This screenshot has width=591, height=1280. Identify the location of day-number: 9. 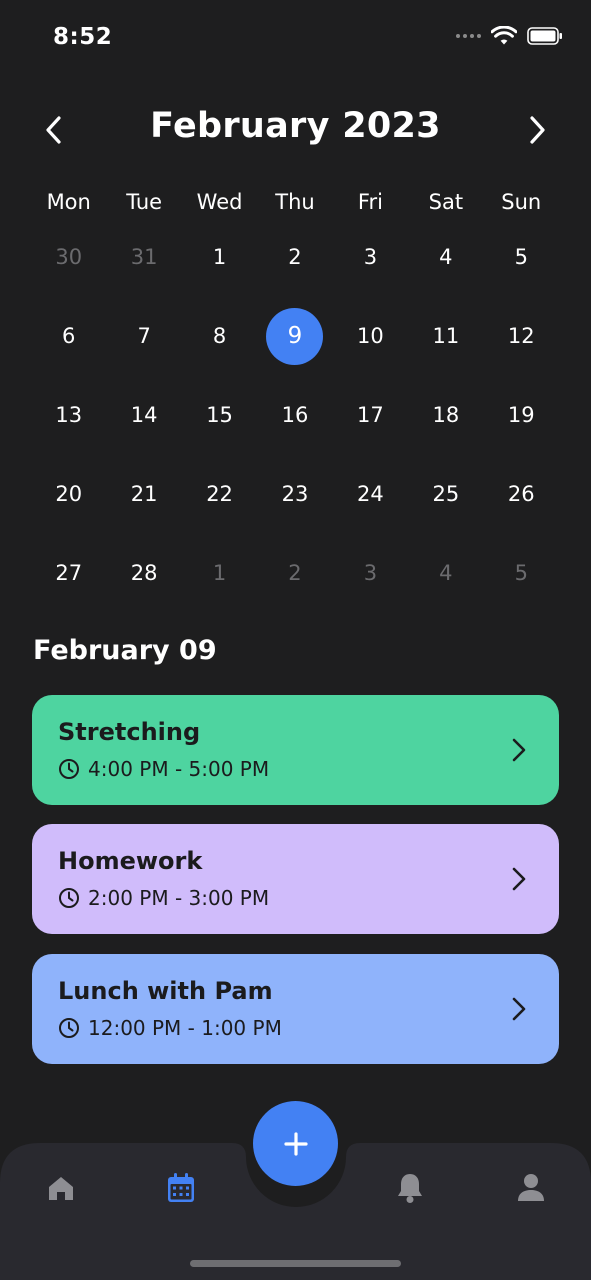
(295, 336).